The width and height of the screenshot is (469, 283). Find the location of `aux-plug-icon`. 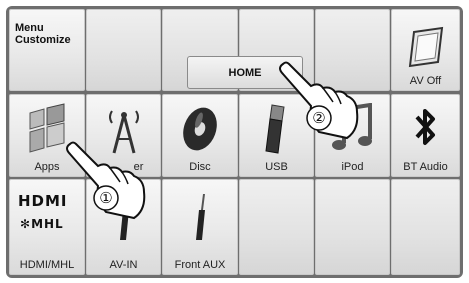

aux-plug-icon is located at coordinates (200, 217).